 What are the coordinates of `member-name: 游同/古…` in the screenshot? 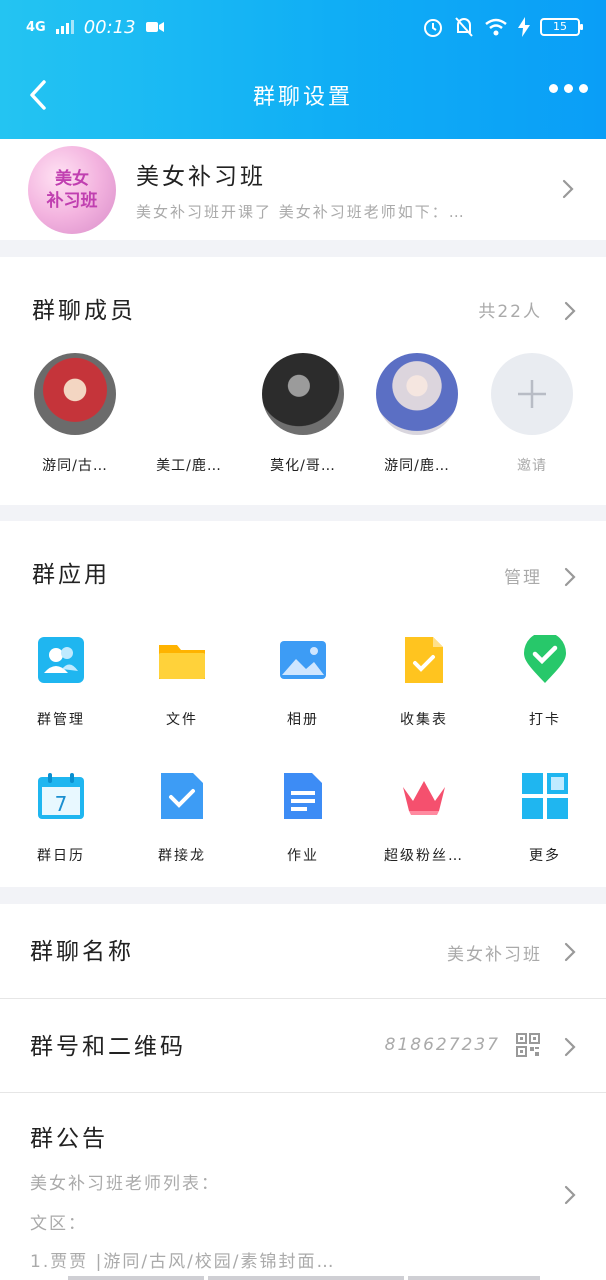 It's located at (75, 466).